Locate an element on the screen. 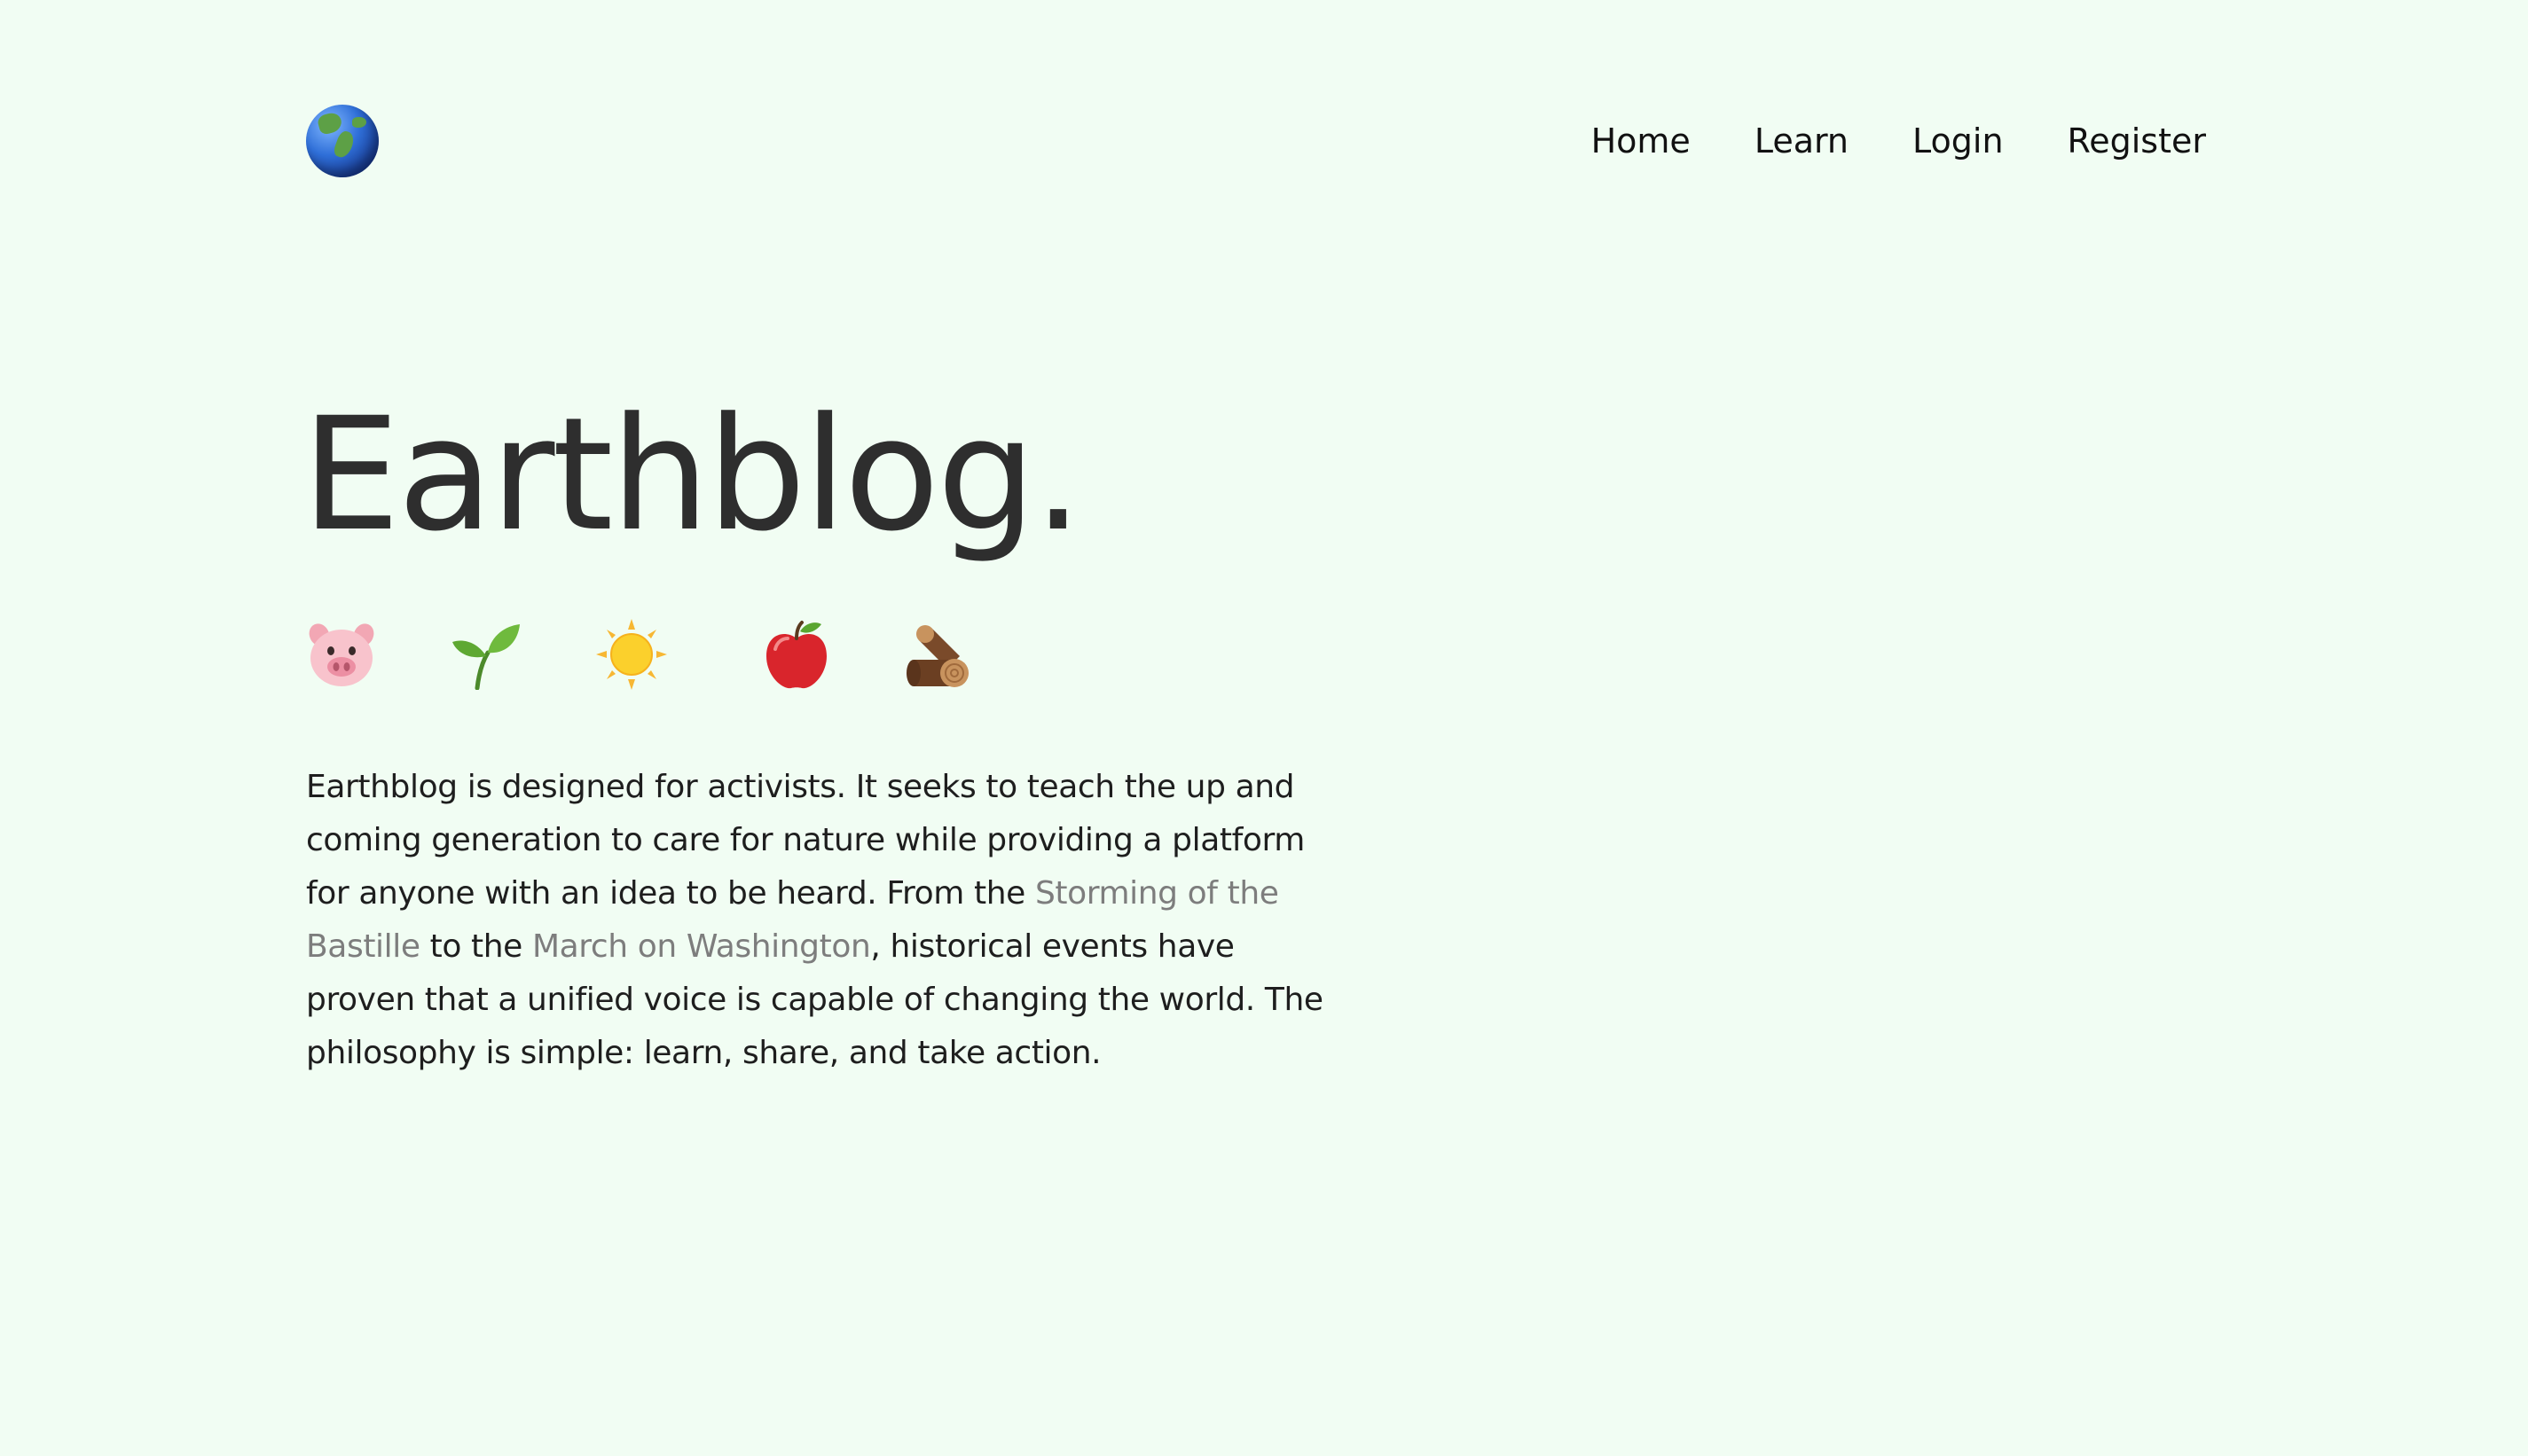 The image size is (2528, 1456). wood-log-icon is located at coordinates (940, 654).